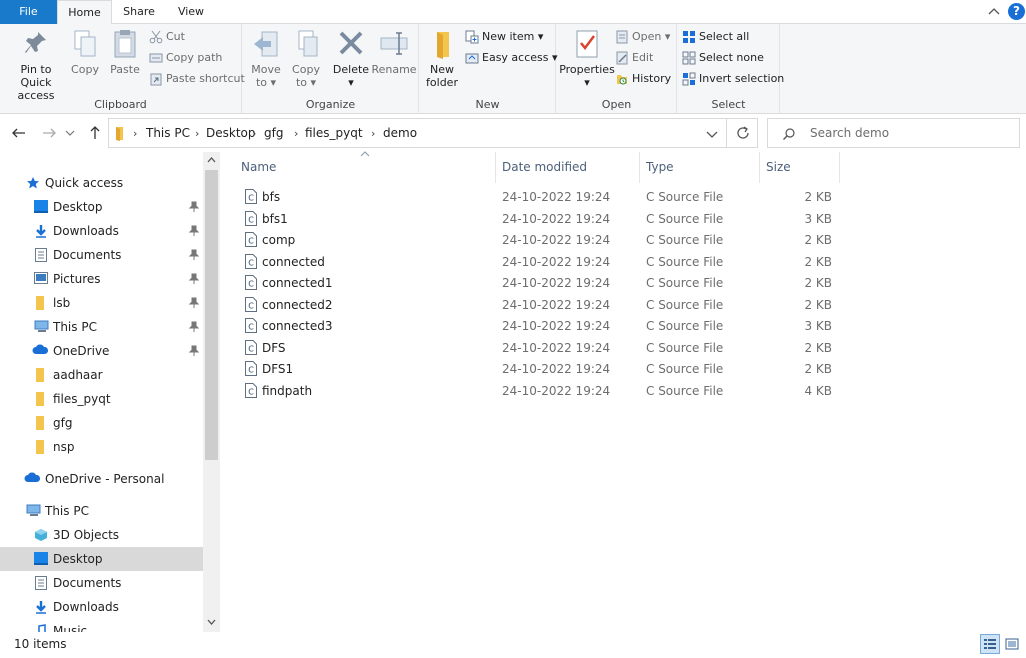 This screenshot has height=658, width=1026. Describe the element at coordinates (273, 133) in the screenshot. I see `breadcrumb-gfg: gfg` at that location.